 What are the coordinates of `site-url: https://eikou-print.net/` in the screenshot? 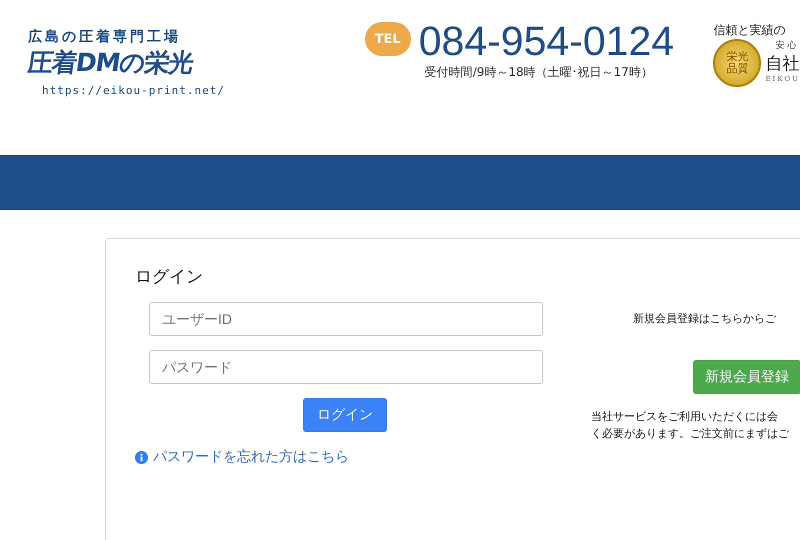 It's located at (133, 90).